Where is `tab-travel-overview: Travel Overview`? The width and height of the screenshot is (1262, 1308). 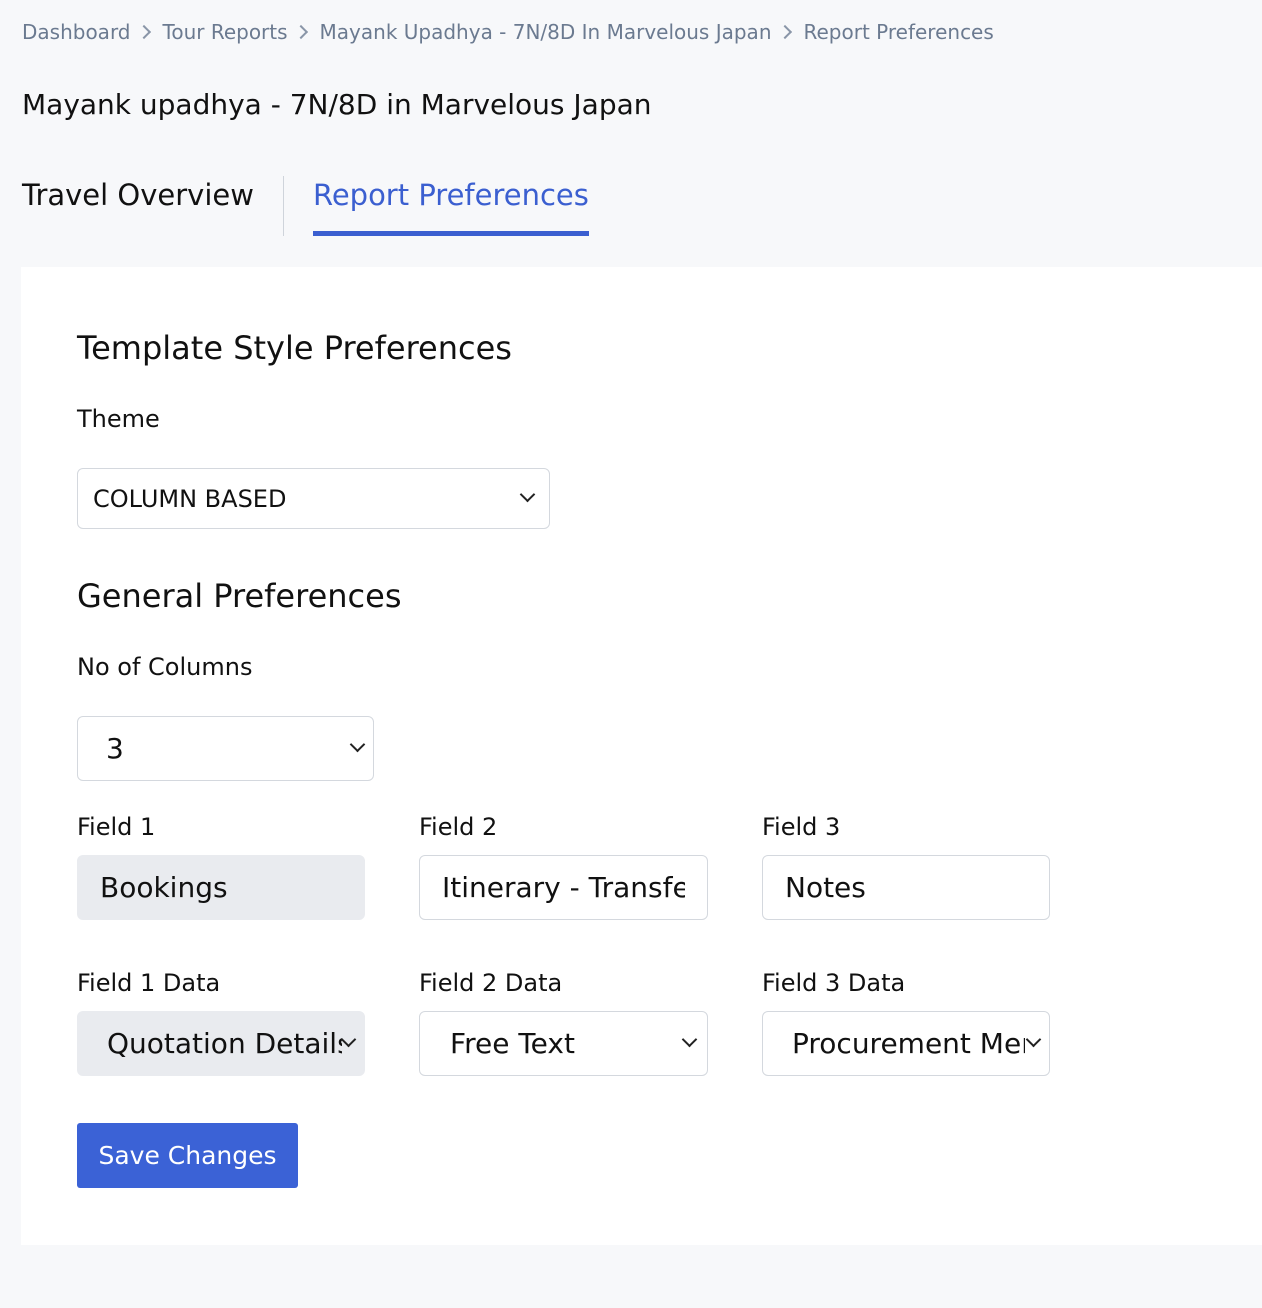 tab-travel-overview: Travel Overview is located at coordinates (138, 206).